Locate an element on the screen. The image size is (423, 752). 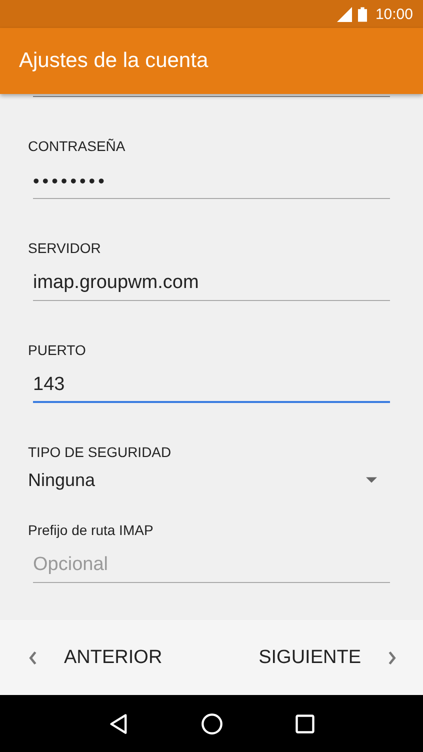
recents-icon is located at coordinates (305, 723).